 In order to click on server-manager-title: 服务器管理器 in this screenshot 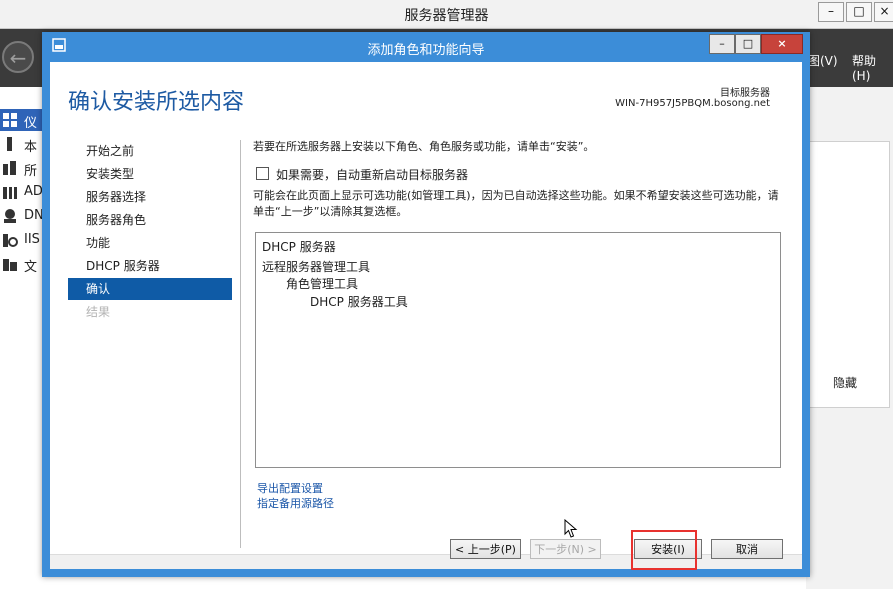, I will do `click(446, 16)`.